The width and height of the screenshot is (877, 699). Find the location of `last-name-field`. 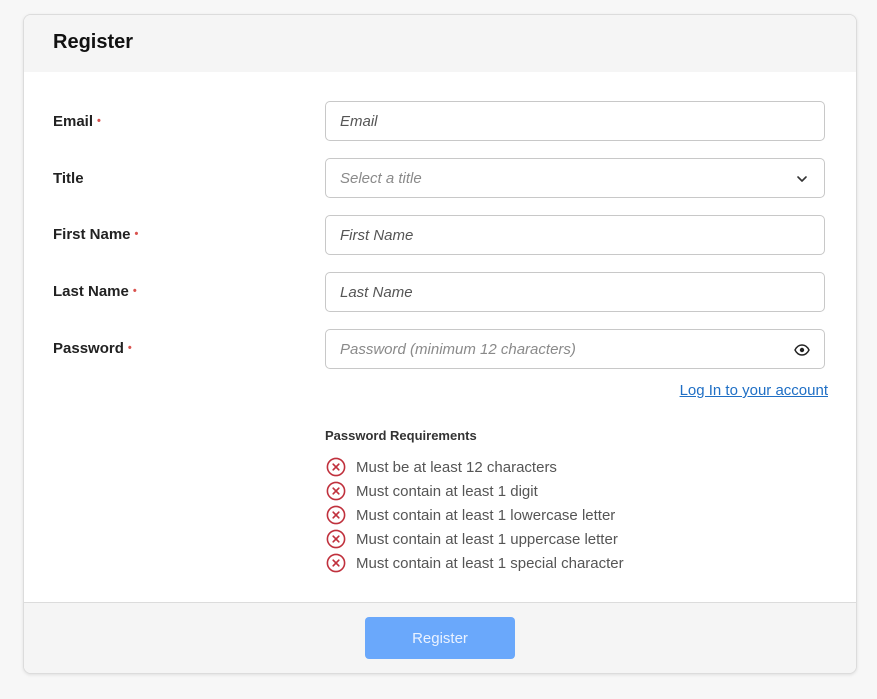

last-name-field is located at coordinates (575, 292).